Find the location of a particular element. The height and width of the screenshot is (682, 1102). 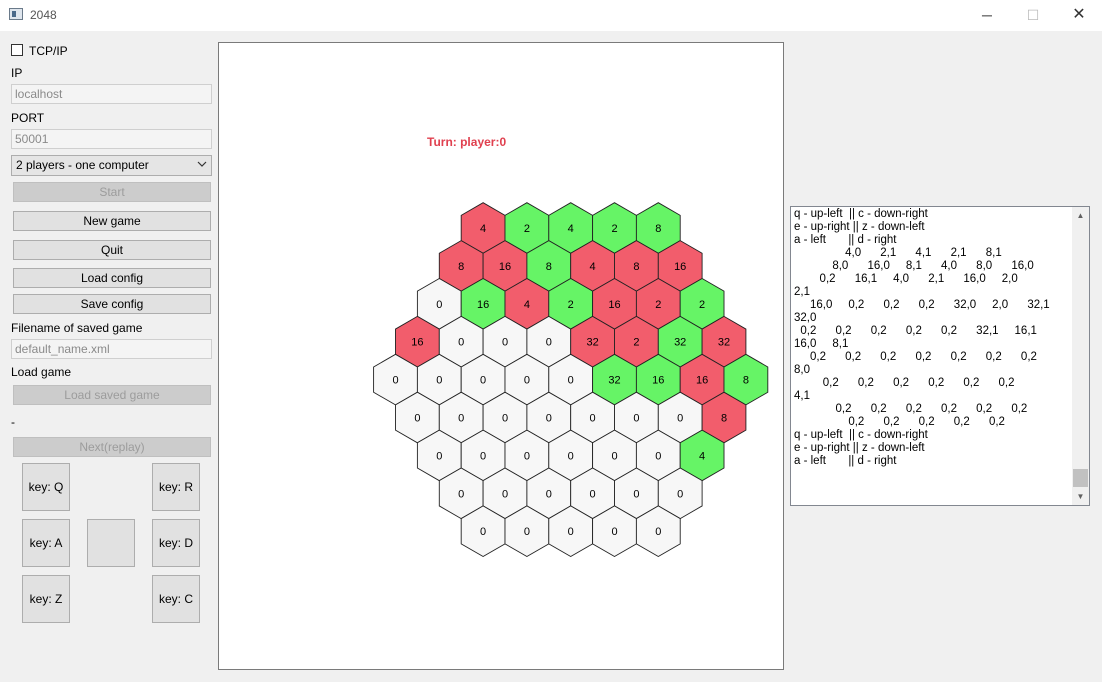

load-config-button: Load config is located at coordinates (112, 278).